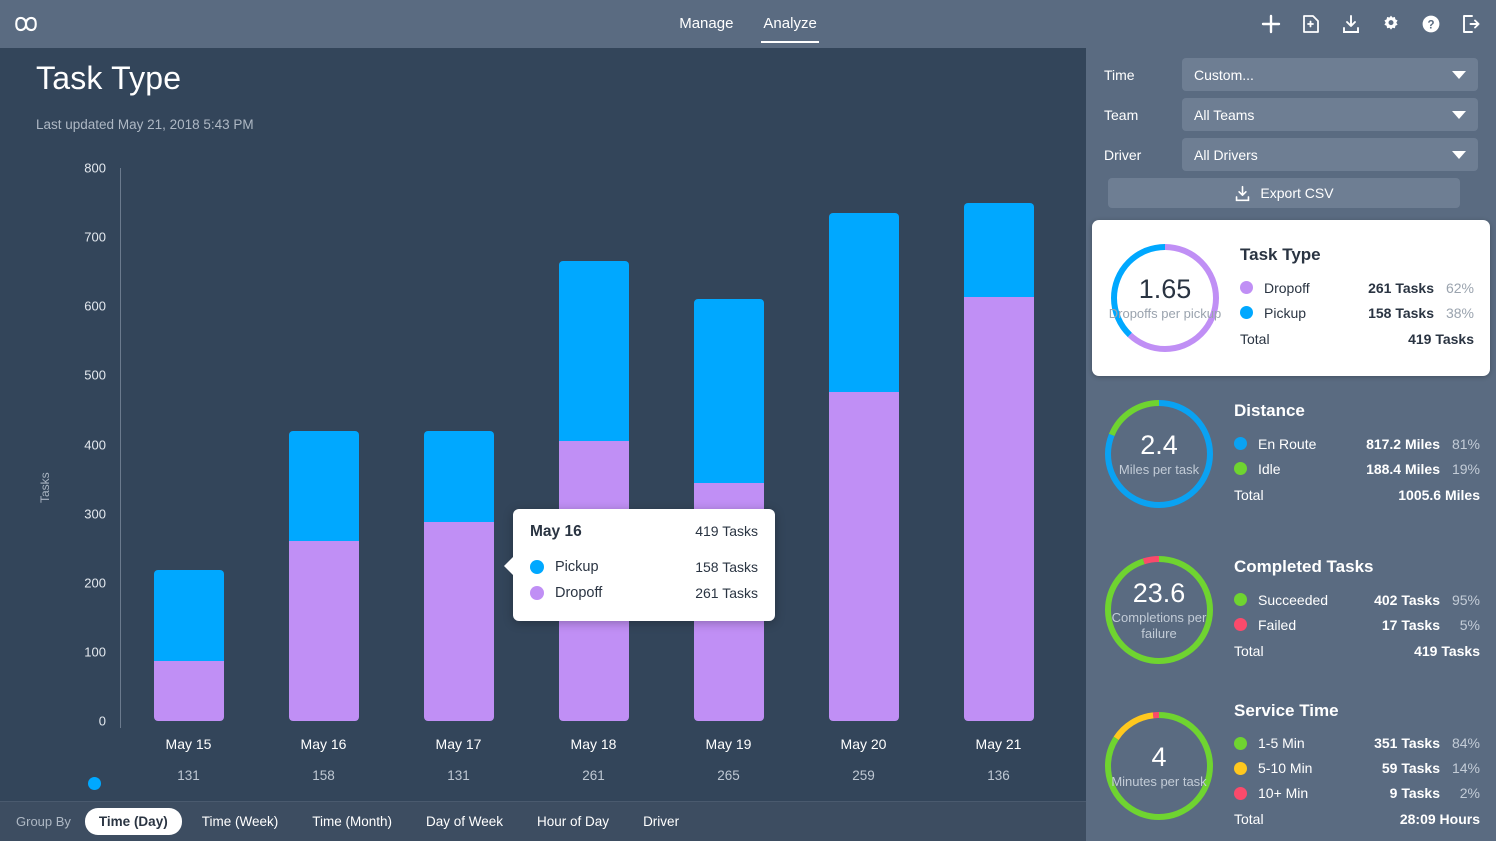 The width and height of the screenshot is (1496, 841). Describe the element at coordinates (706, 24) in the screenshot. I see `nav-tab-manage: Manage` at that location.